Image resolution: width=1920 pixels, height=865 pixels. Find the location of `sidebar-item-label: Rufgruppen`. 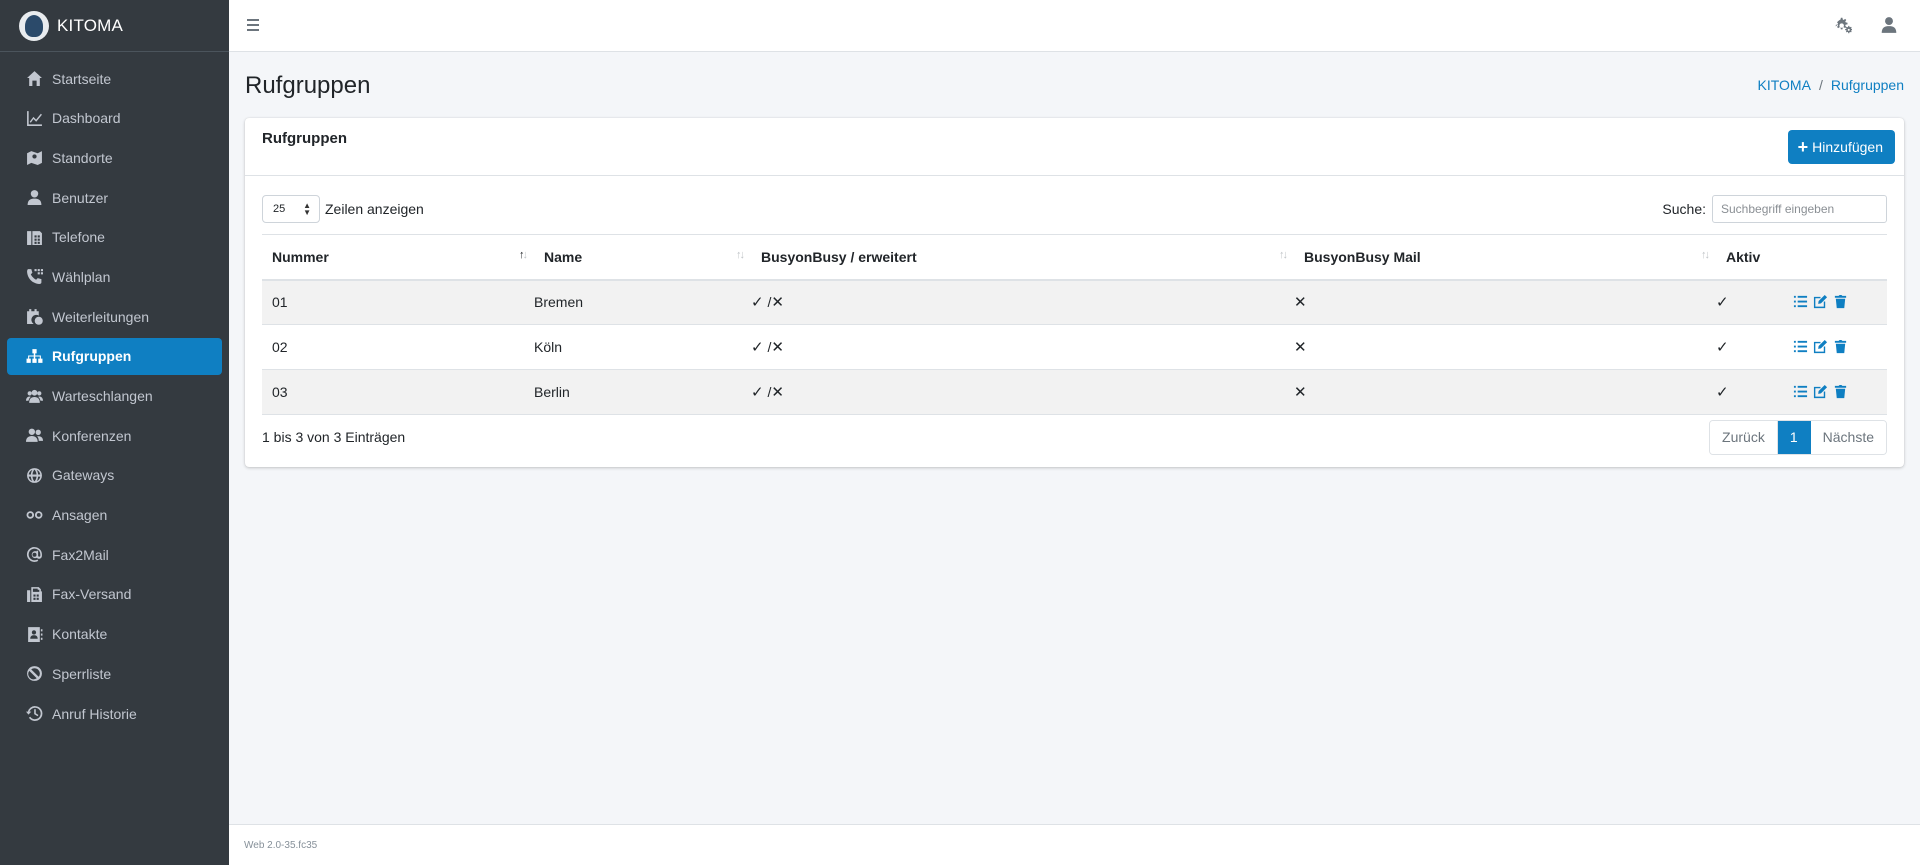

sidebar-item-label: Rufgruppen is located at coordinates (92, 356).